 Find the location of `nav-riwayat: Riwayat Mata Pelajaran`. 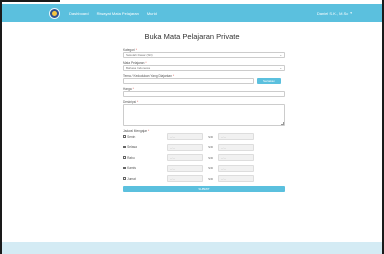

nav-riwayat: Riwayat Mata Pelajaran is located at coordinates (118, 13).